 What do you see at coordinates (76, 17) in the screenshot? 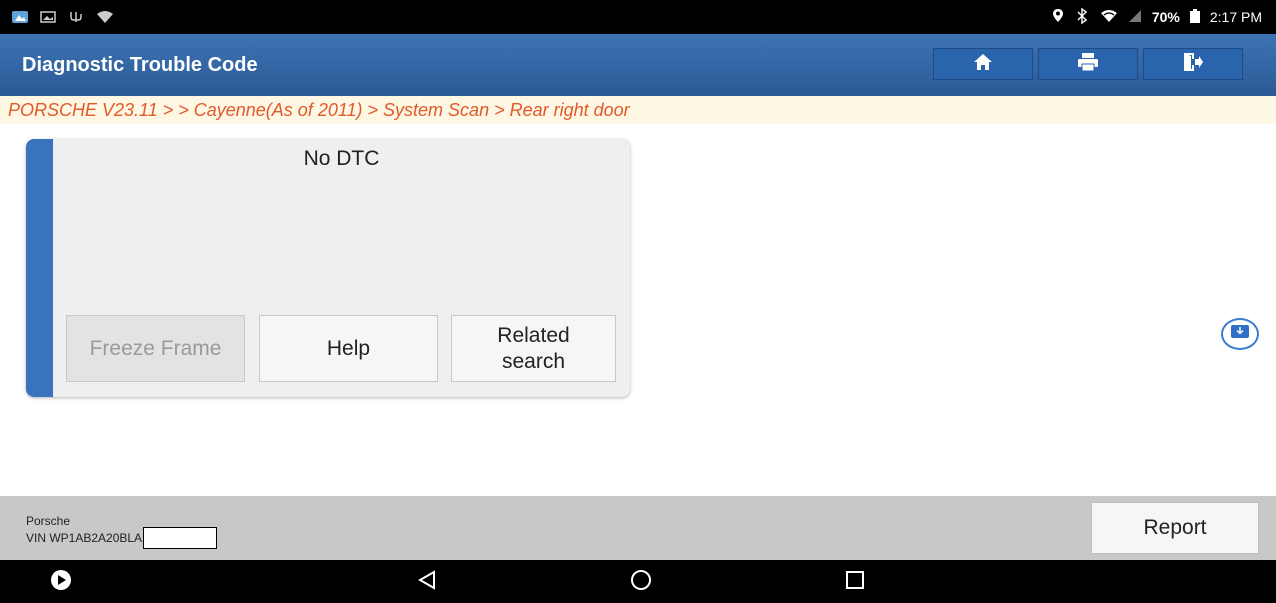
I see `usb-debug-icon` at bounding box center [76, 17].